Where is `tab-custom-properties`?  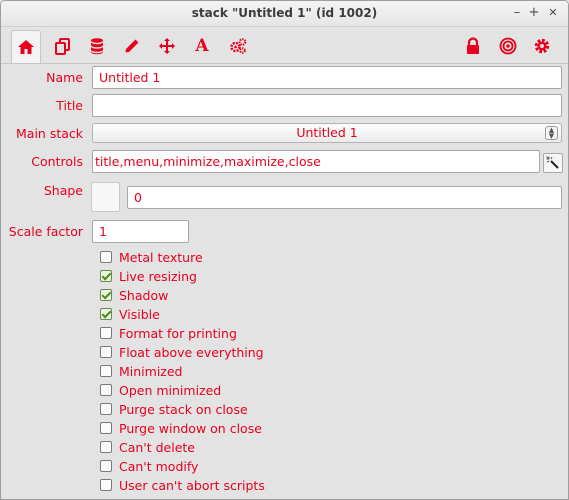 tab-custom-properties is located at coordinates (97, 46).